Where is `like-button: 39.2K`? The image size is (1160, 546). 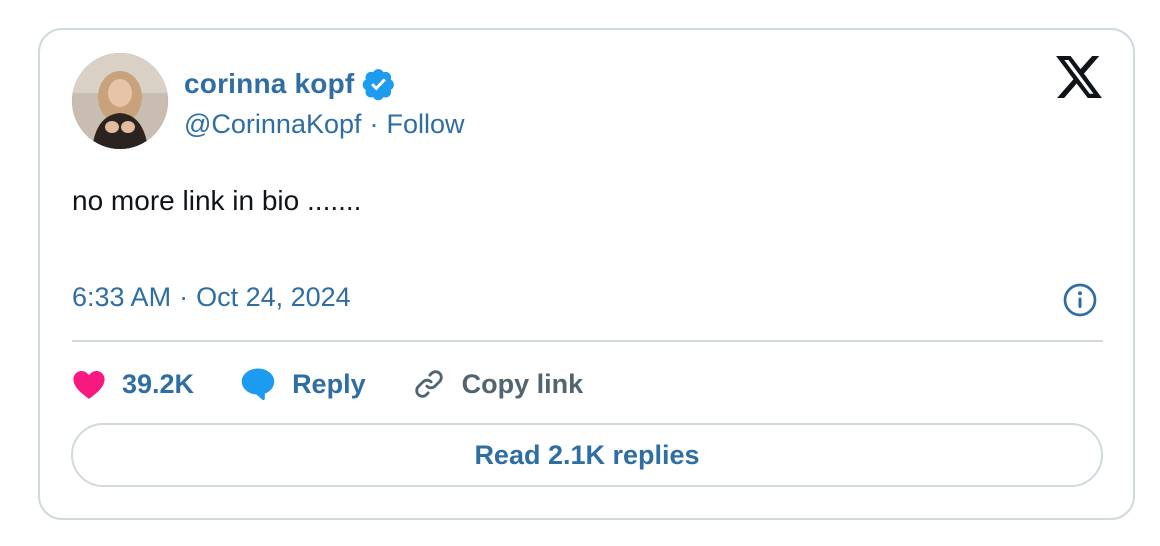 like-button: 39.2K is located at coordinates (133, 384).